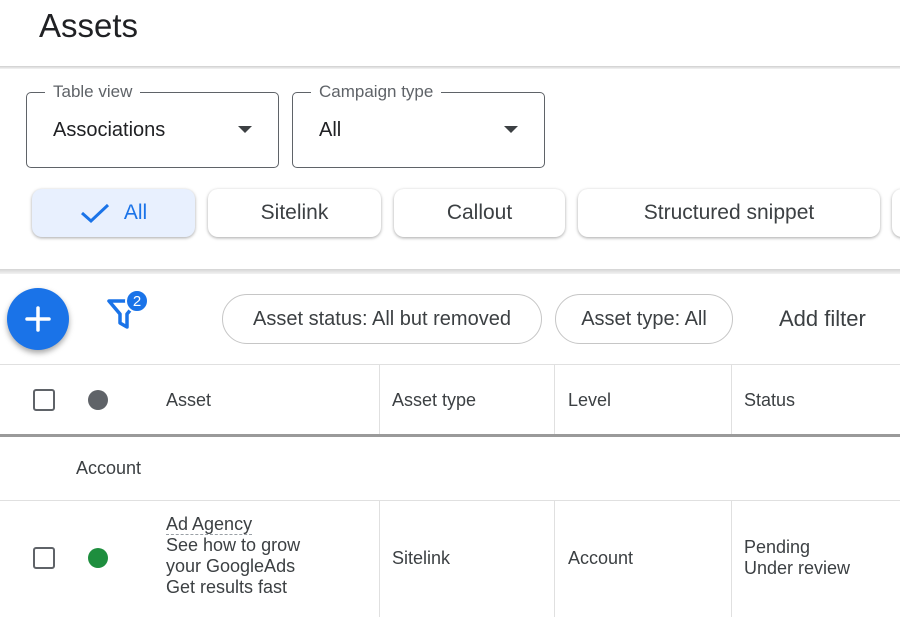  What do you see at coordinates (94, 213) in the screenshot?
I see `check-icon` at bounding box center [94, 213].